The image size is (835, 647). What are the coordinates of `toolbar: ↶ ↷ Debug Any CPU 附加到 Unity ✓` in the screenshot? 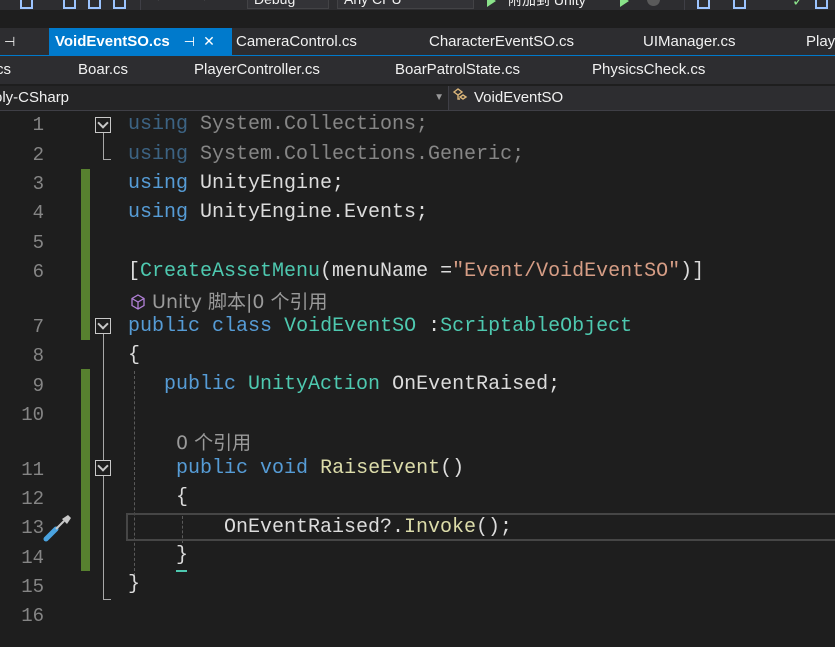 It's located at (417, 5).